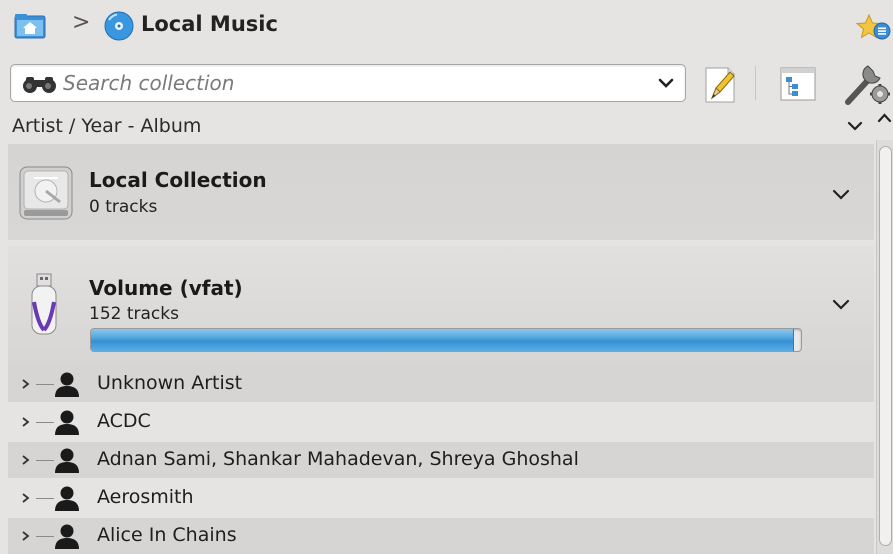 The image size is (893, 554). What do you see at coordinates (441, 536) in the screenshot?
I see `artist-row: Alice In Chains` at bounding box center [441, 536].